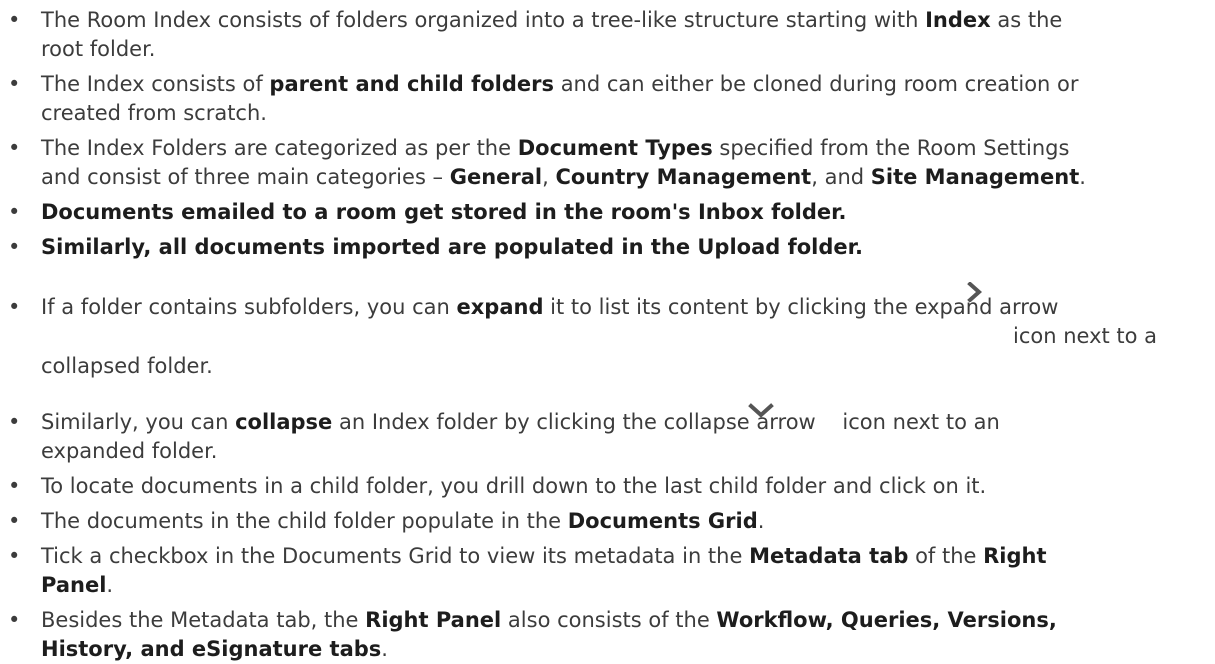 The width and height of the screenshot is (1215, 664). What do you see at coordinates (958, 20) in the screenshot?
I see `bold-term: Index` at bounding box center [958, 20].